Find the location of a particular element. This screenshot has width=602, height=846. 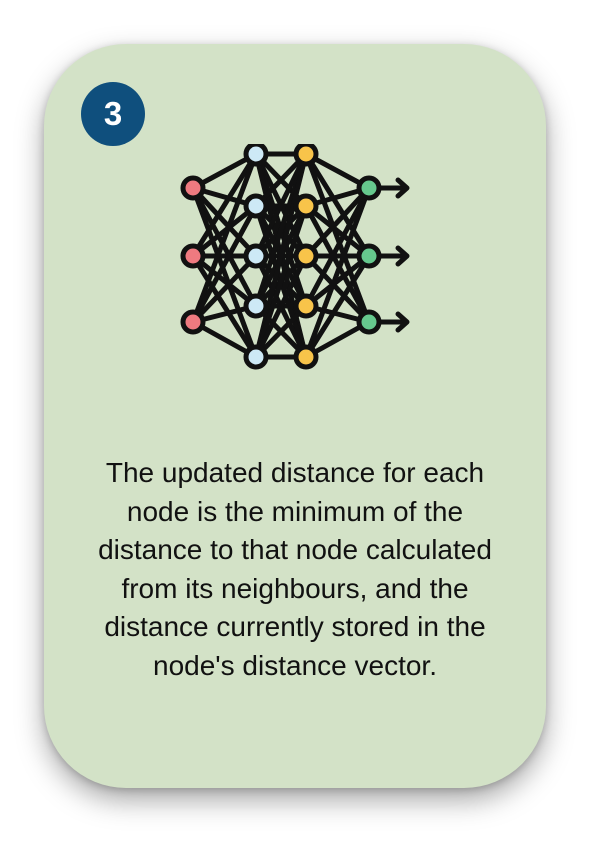

network-edges is located at coordinates (281, 255).